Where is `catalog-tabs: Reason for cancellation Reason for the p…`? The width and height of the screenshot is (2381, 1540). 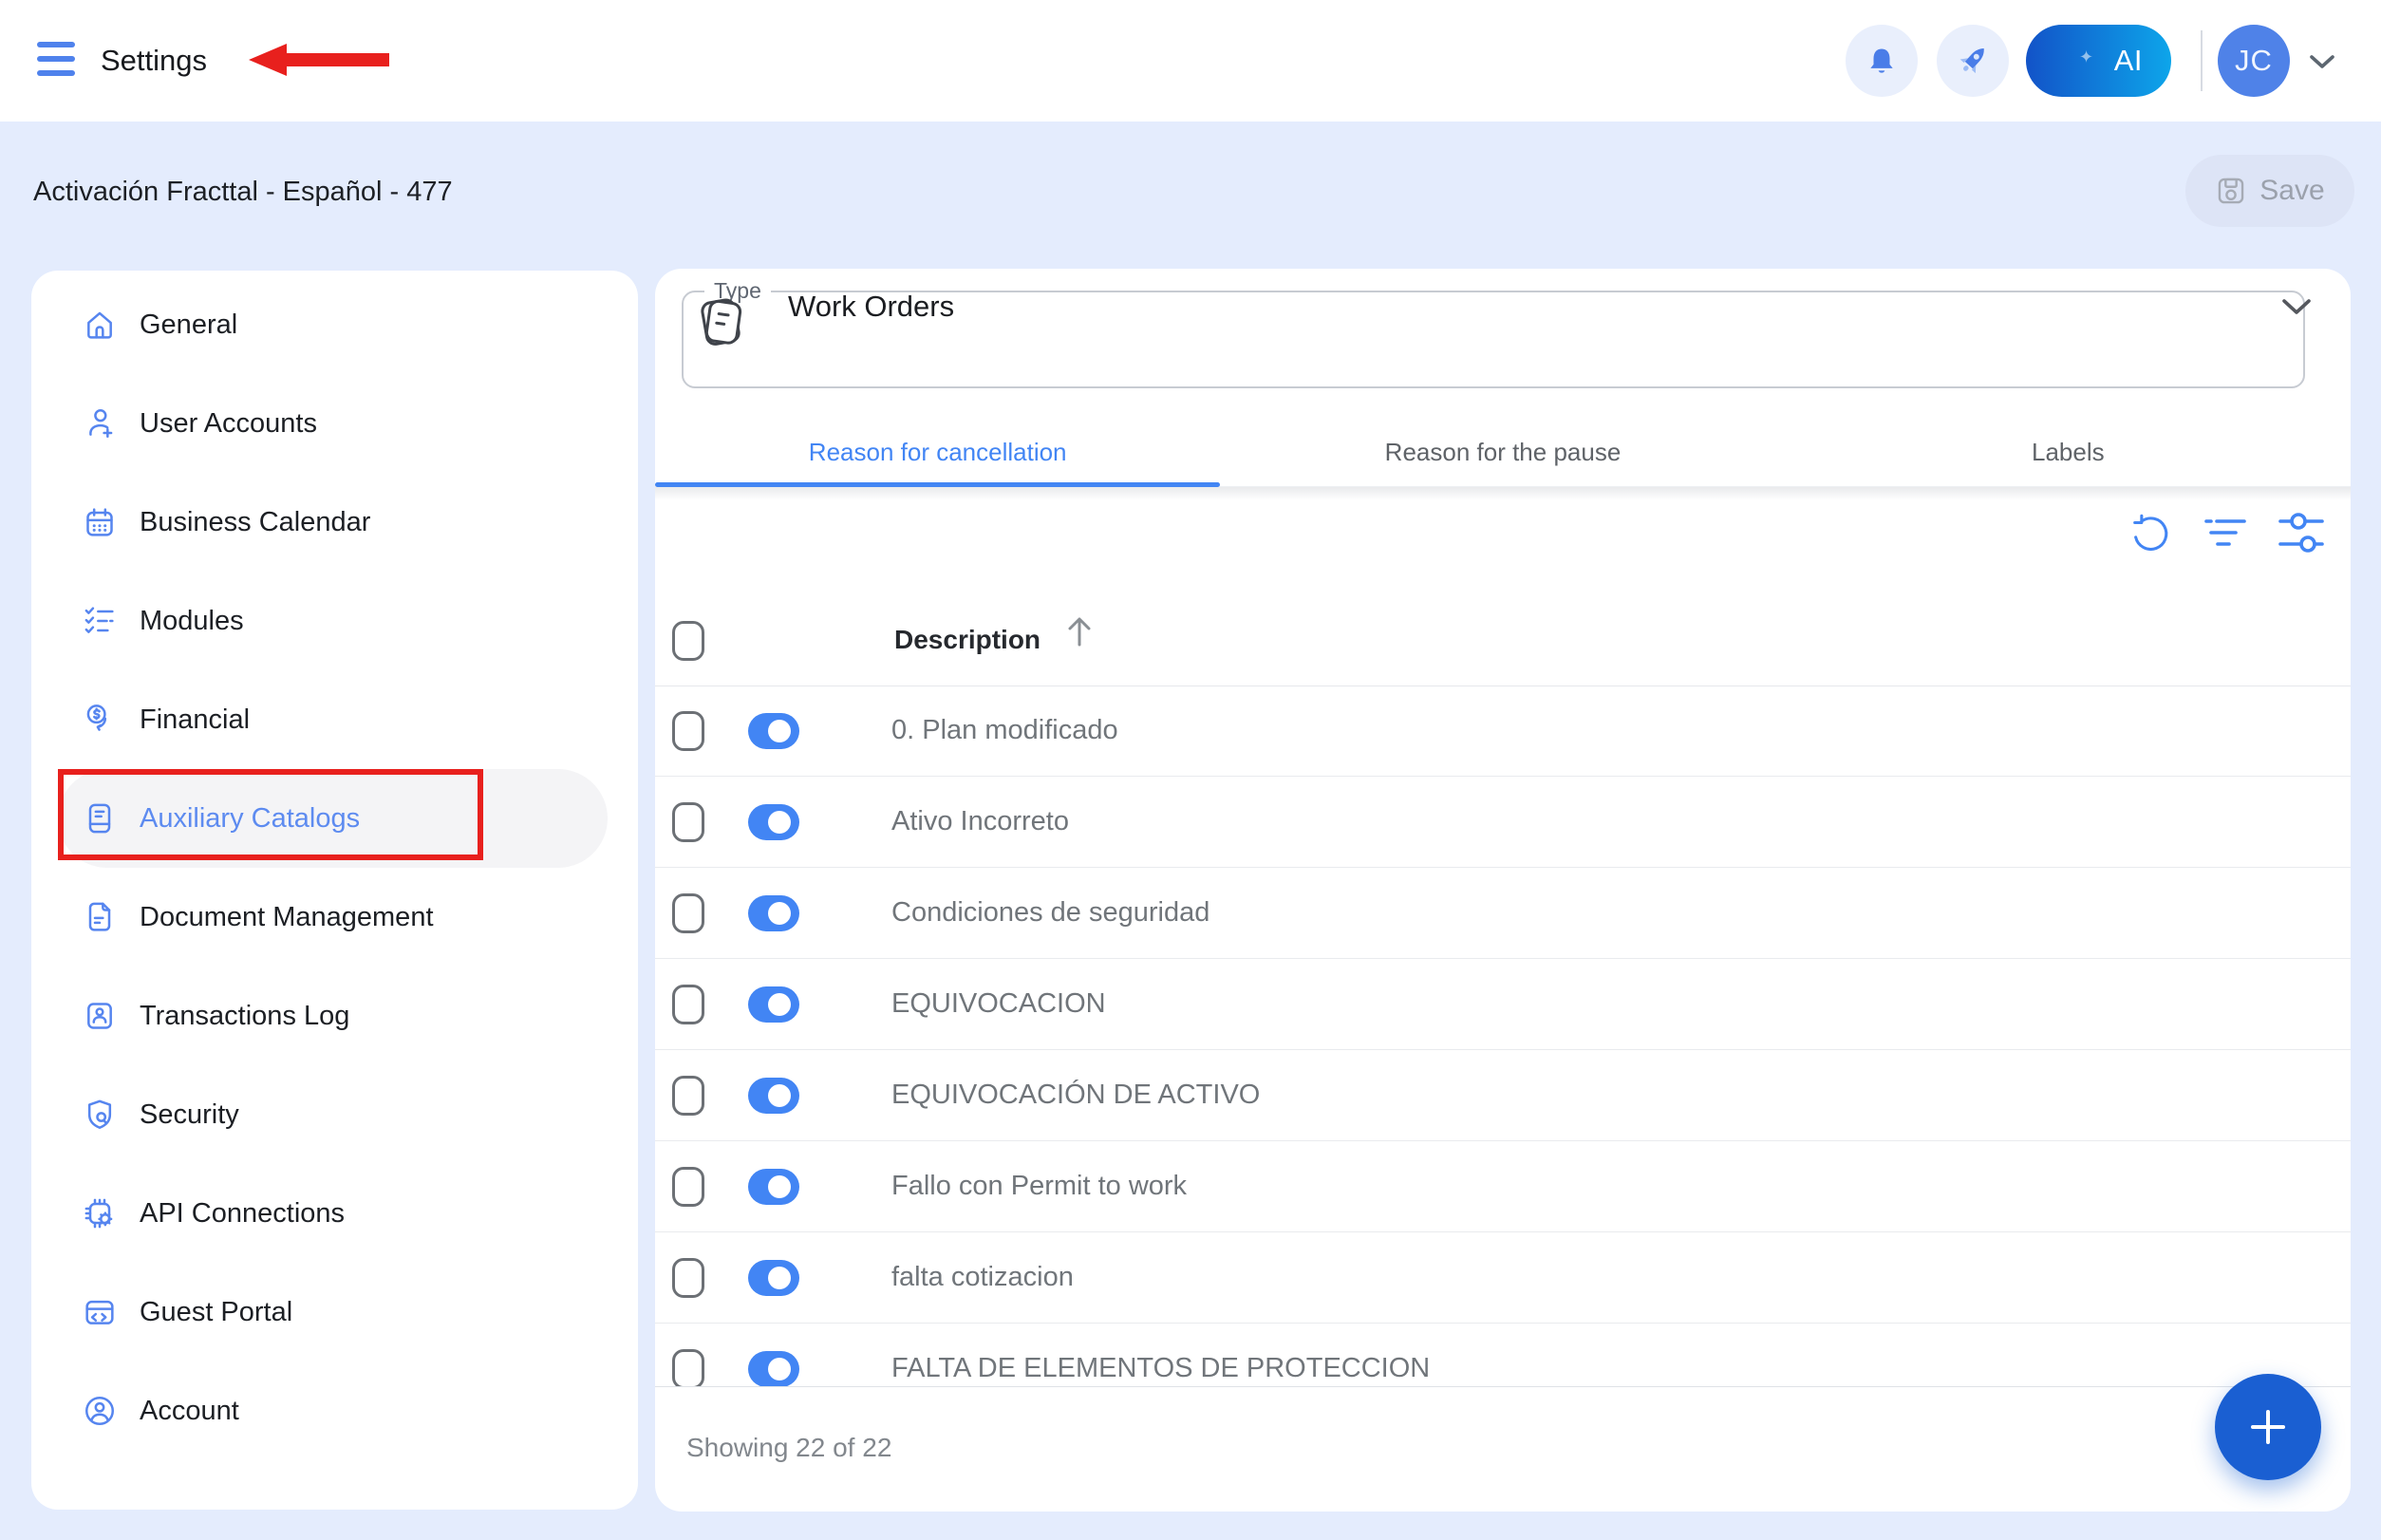 catalog-tabs: Reason for cancellation Reason for the p… is located at coordinates (1503, 453).